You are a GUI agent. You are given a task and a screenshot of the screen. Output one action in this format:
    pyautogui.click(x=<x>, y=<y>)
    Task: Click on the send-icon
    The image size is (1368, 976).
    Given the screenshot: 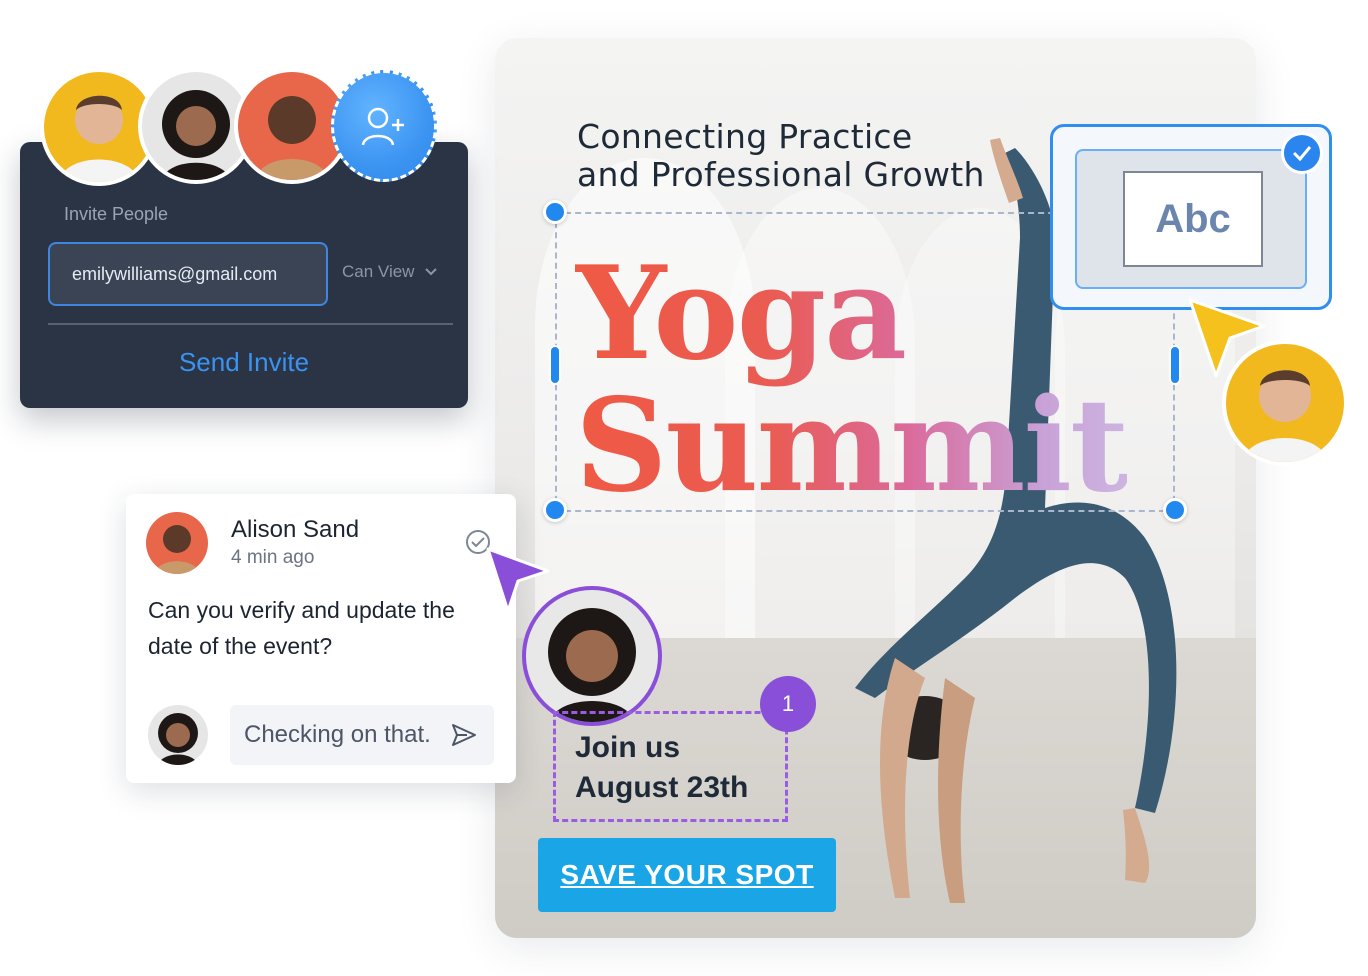 What is the action you would take?
    pyautogui.click(x=464, y=737)
    